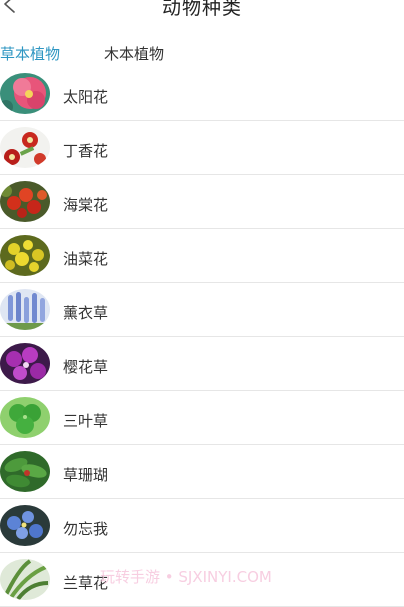 The height and width of the screenshot is (607, 404). I want to click on list-item: 勿忘我, so click(202, 526).